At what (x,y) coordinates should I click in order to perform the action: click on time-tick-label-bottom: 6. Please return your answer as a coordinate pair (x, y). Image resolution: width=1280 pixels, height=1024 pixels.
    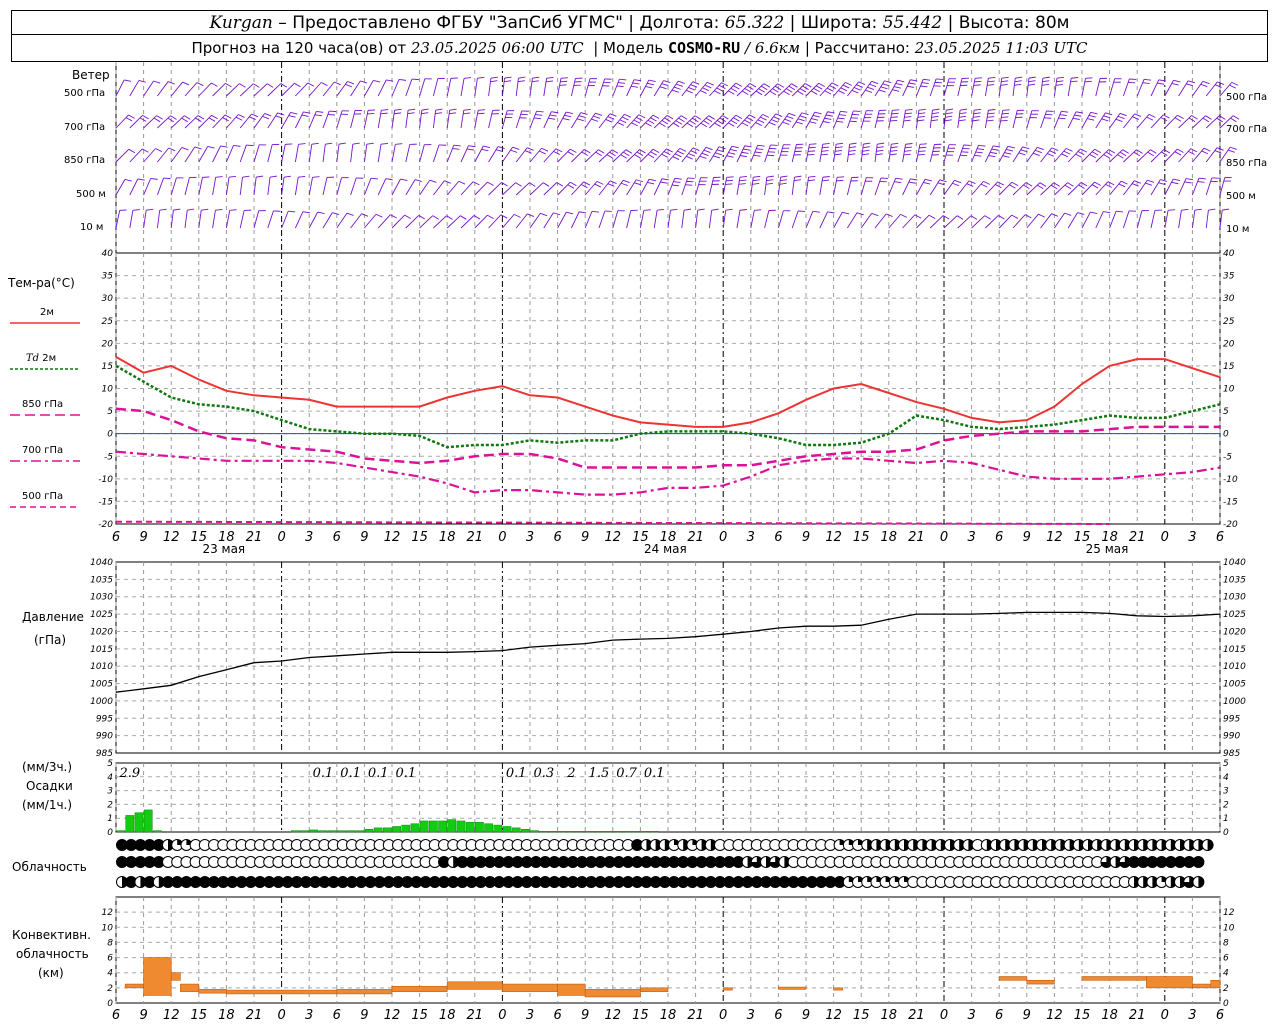
    Looking at the image, I should click on (557, 1015).